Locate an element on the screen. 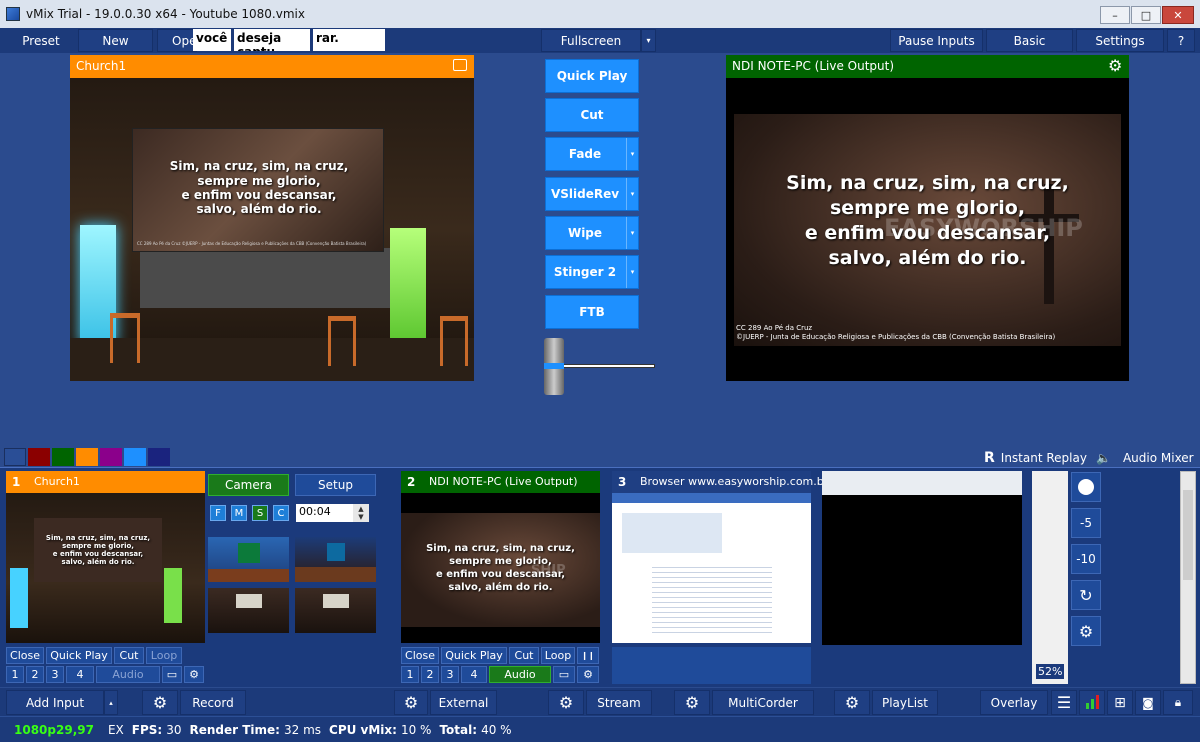 Image resolution: width=1200 pixels, height=742 pixels. input1-title: Church1 is located at coordinates (57, 481).